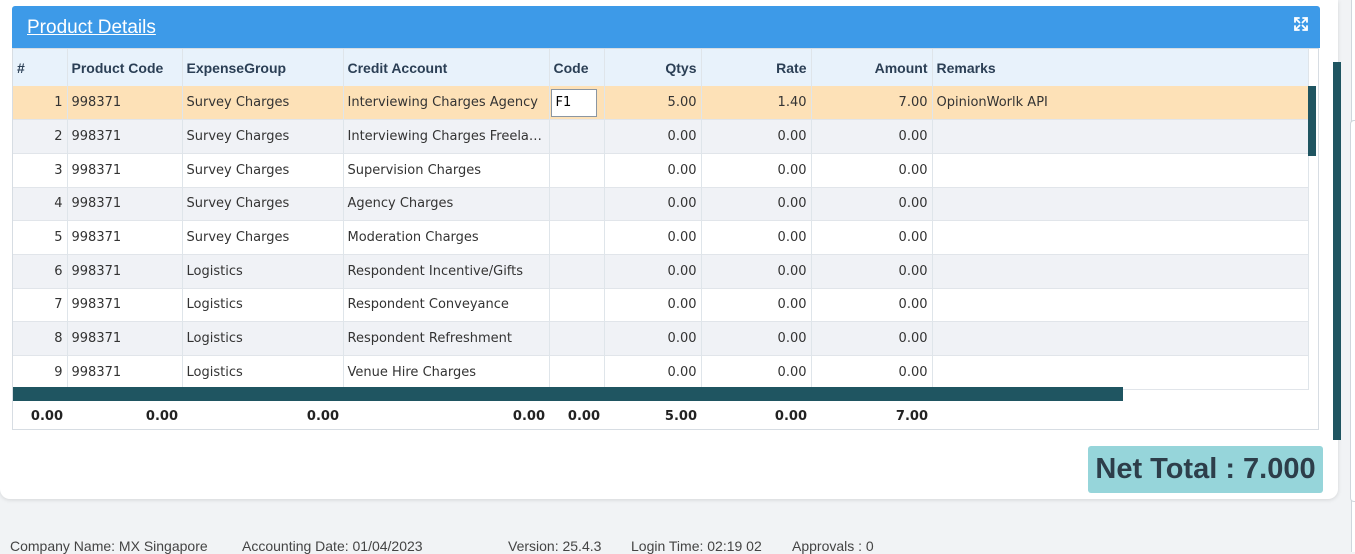 The width and height of the screenshot is (1355, 554). What do you see at coordinates (446, 338) in the screenshot?
I see `credit-account-cell: Respondent Refreshment` at bounding box center [446, 338].